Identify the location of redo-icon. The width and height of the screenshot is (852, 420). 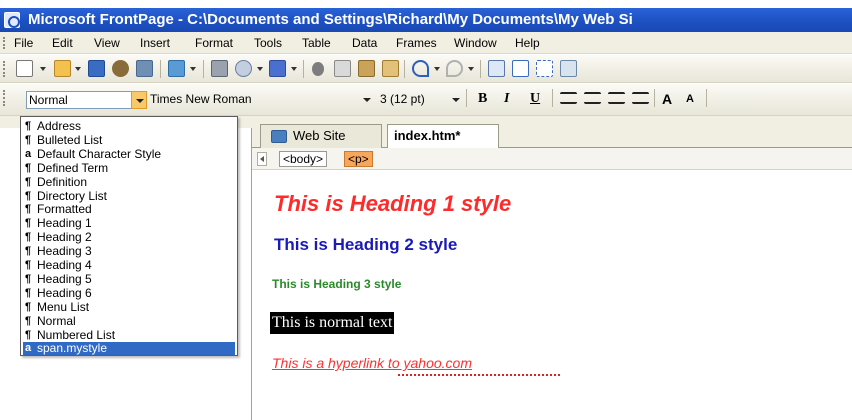
(454, 68).